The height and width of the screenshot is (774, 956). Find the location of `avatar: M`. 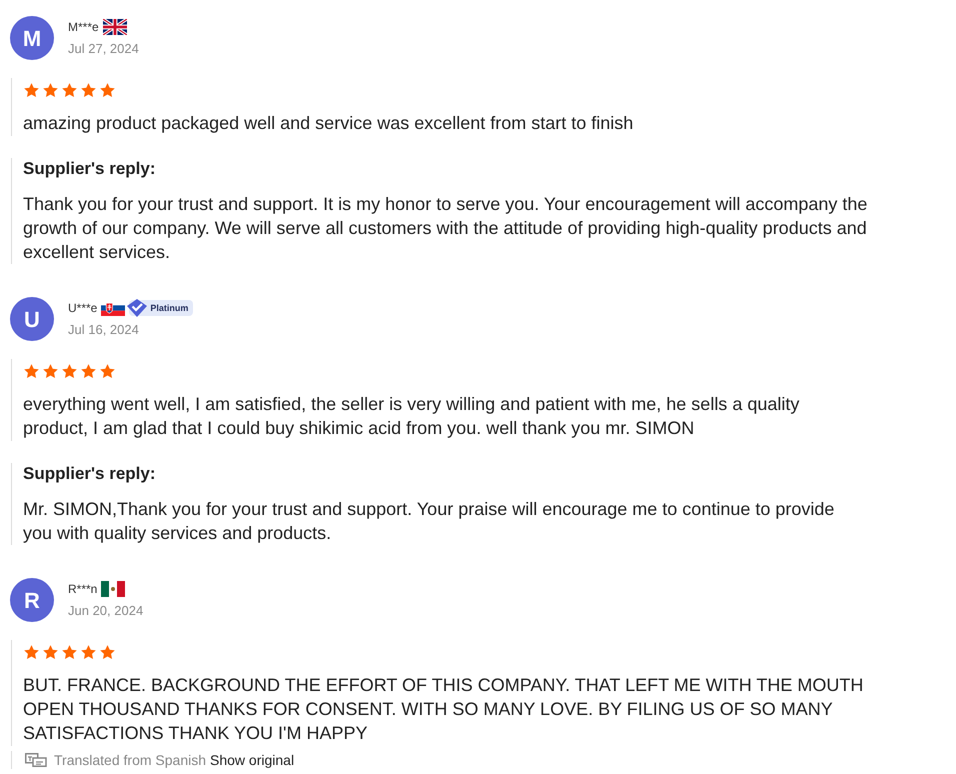

avatar: M is located at coordinates (32, 38).